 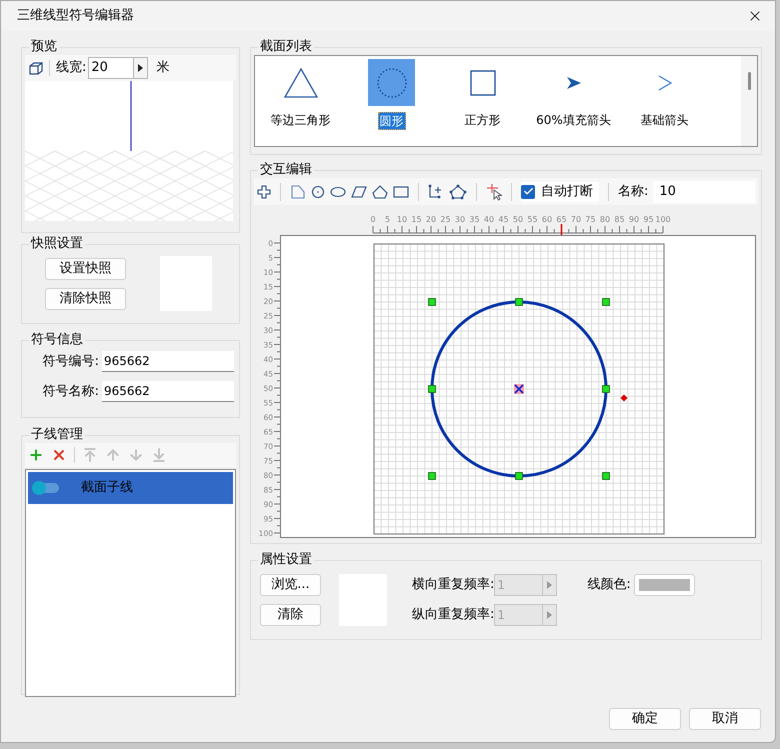 What do you see at coordinates (458, 192) in the screenshot?
I see `polygon-nodes-icon` at bounding box center [458, 192].